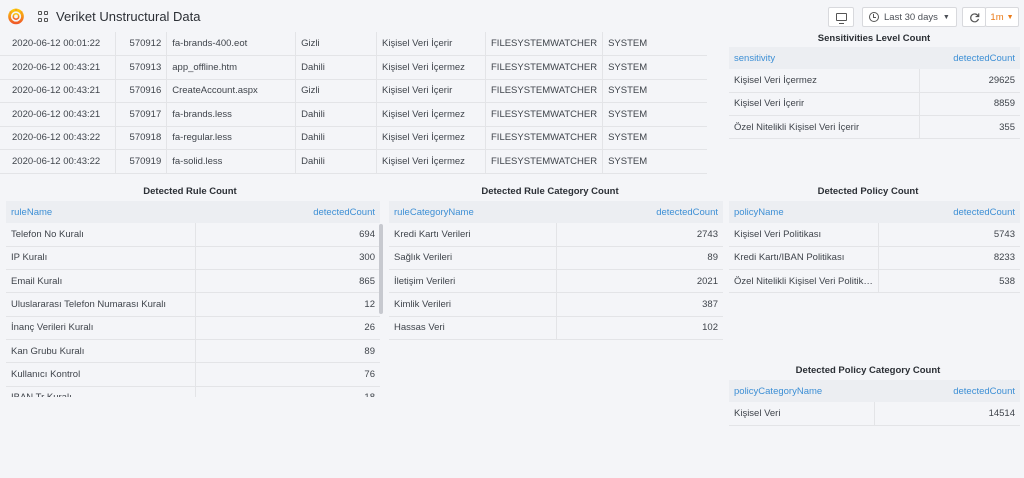  What do you see at coordinates (231, 67) in the screenshot?
I see `event-file-name: app_offline.htm` at bounding box center [231, 67].